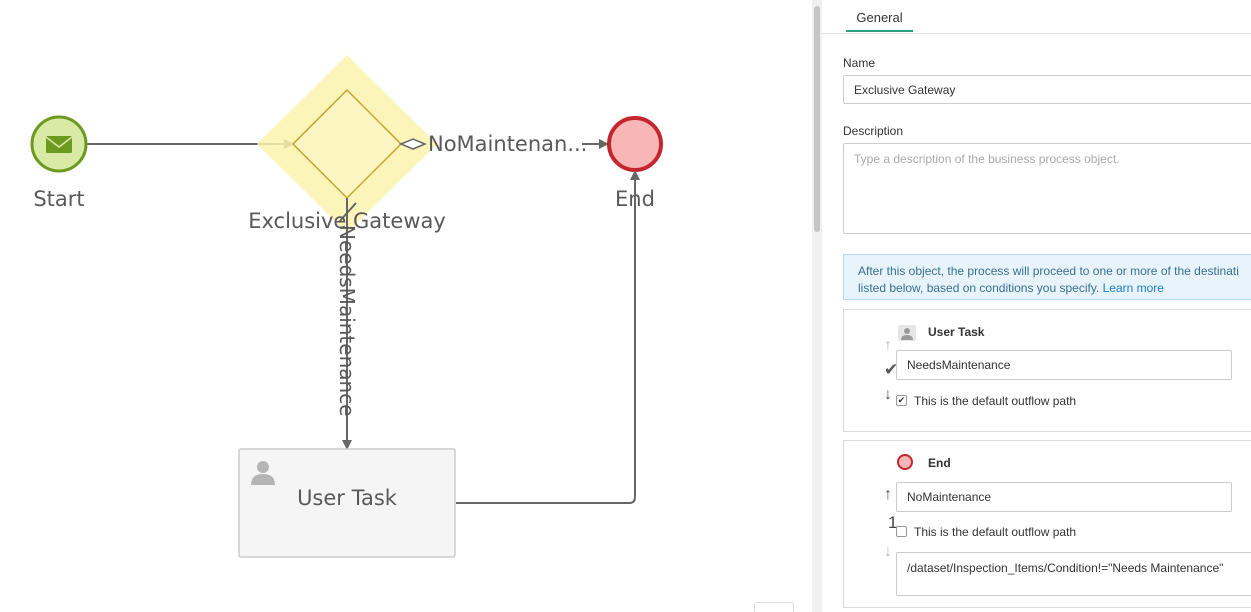 The width and height of the screenshot is (1251, 612). I want to click on outflow-target-title: User Task, so click(956, 332).